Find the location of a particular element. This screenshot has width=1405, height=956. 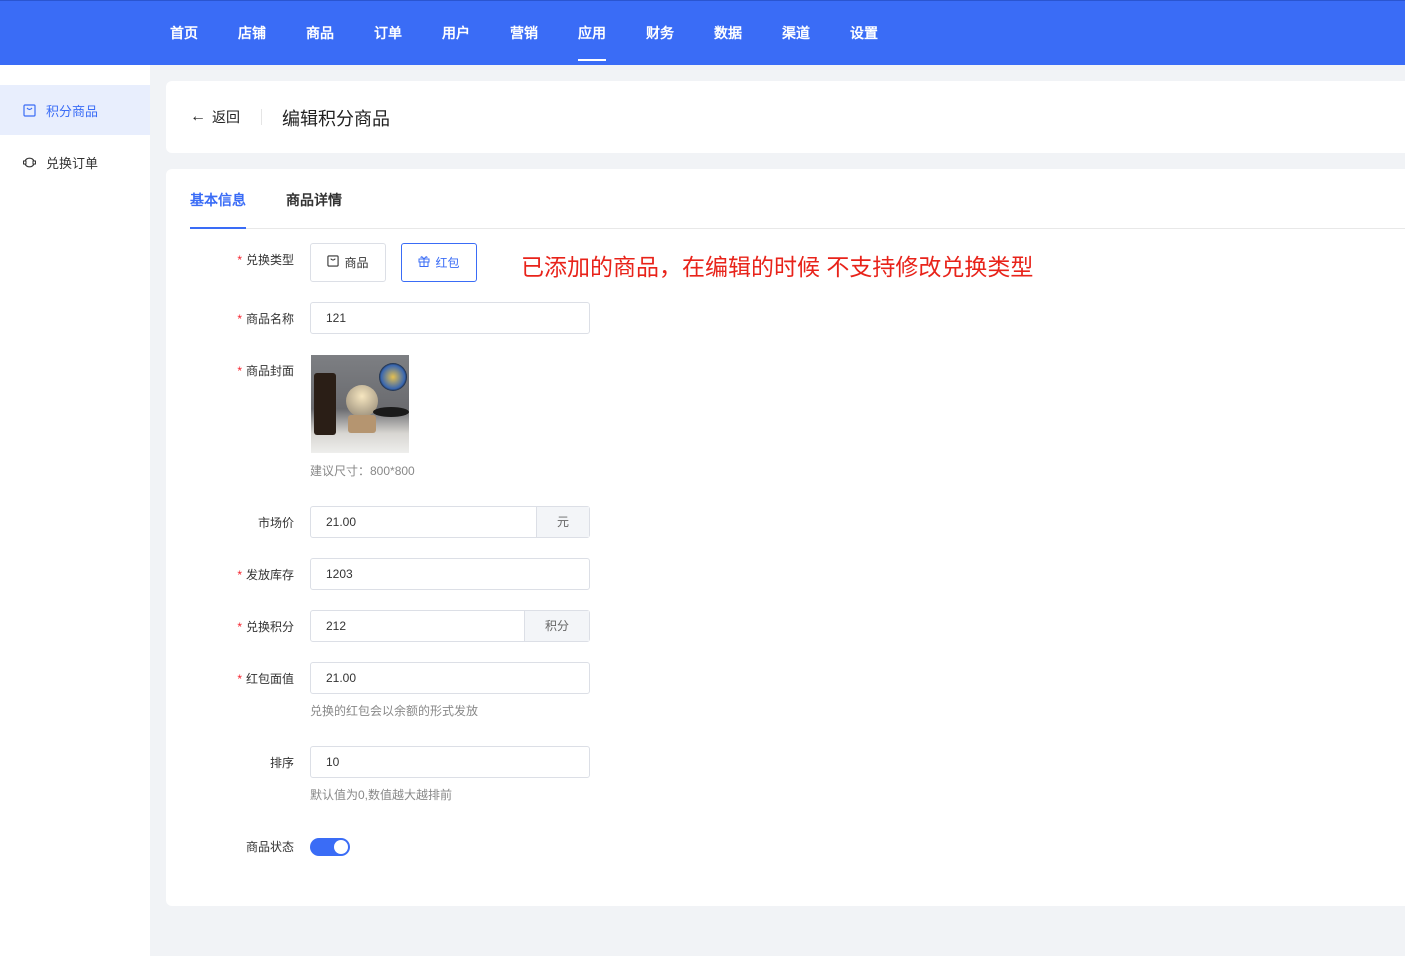

arrow-left-icon: ← is located at coordinates (198, 116).